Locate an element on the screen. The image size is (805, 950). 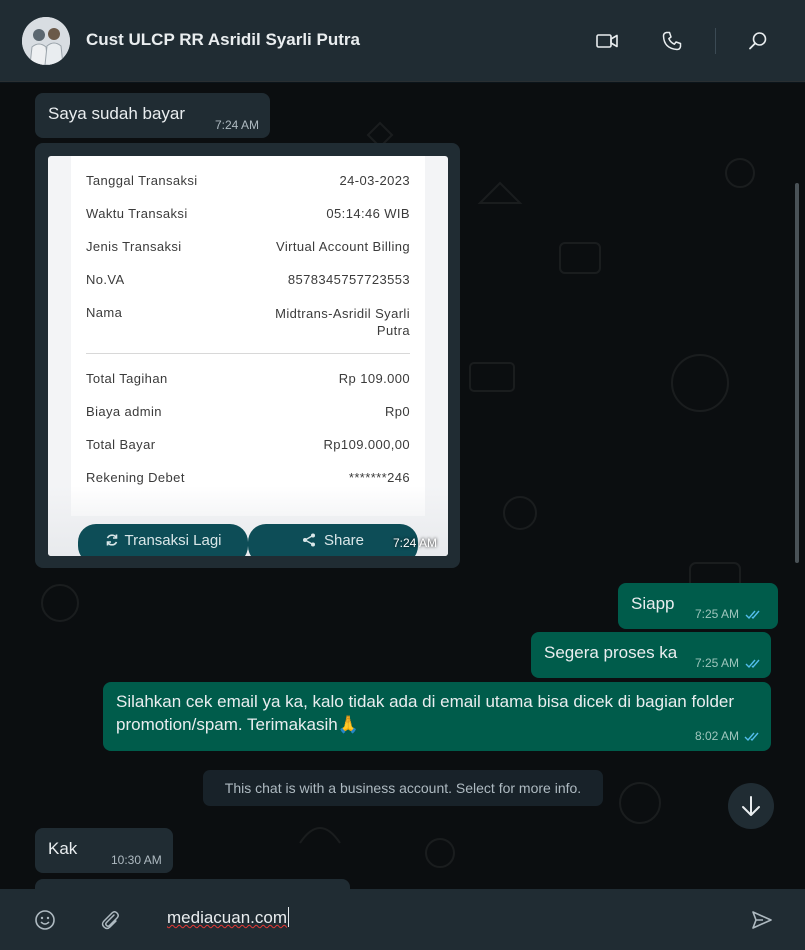
message-input: mediacuan.com is located at coordinates (228, 917).